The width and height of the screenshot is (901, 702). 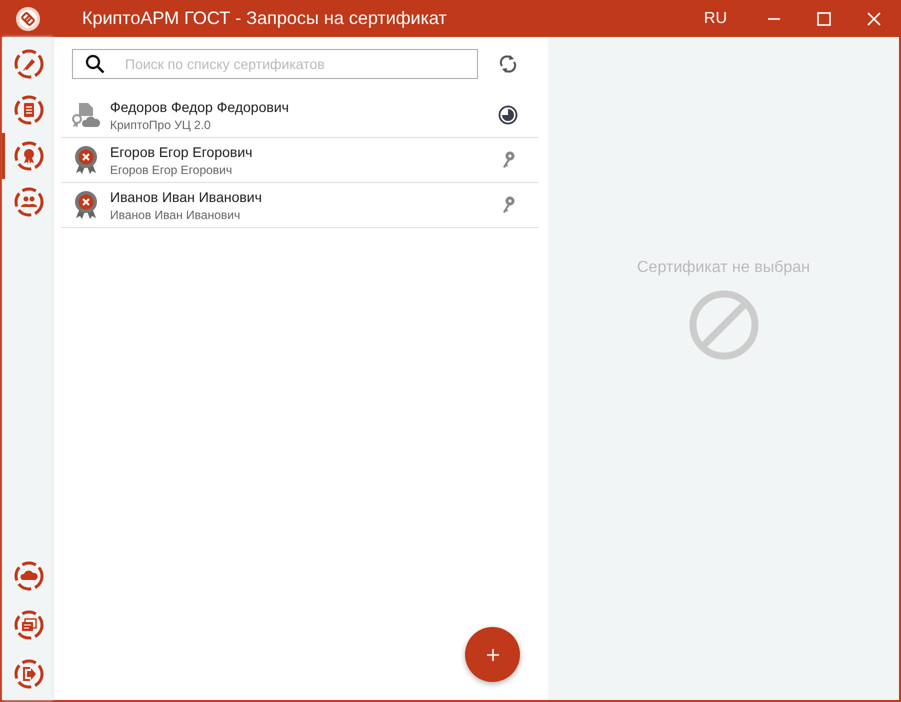 I want to click on empty-message: Сертификат не выбран, so click(x=723, y=268).